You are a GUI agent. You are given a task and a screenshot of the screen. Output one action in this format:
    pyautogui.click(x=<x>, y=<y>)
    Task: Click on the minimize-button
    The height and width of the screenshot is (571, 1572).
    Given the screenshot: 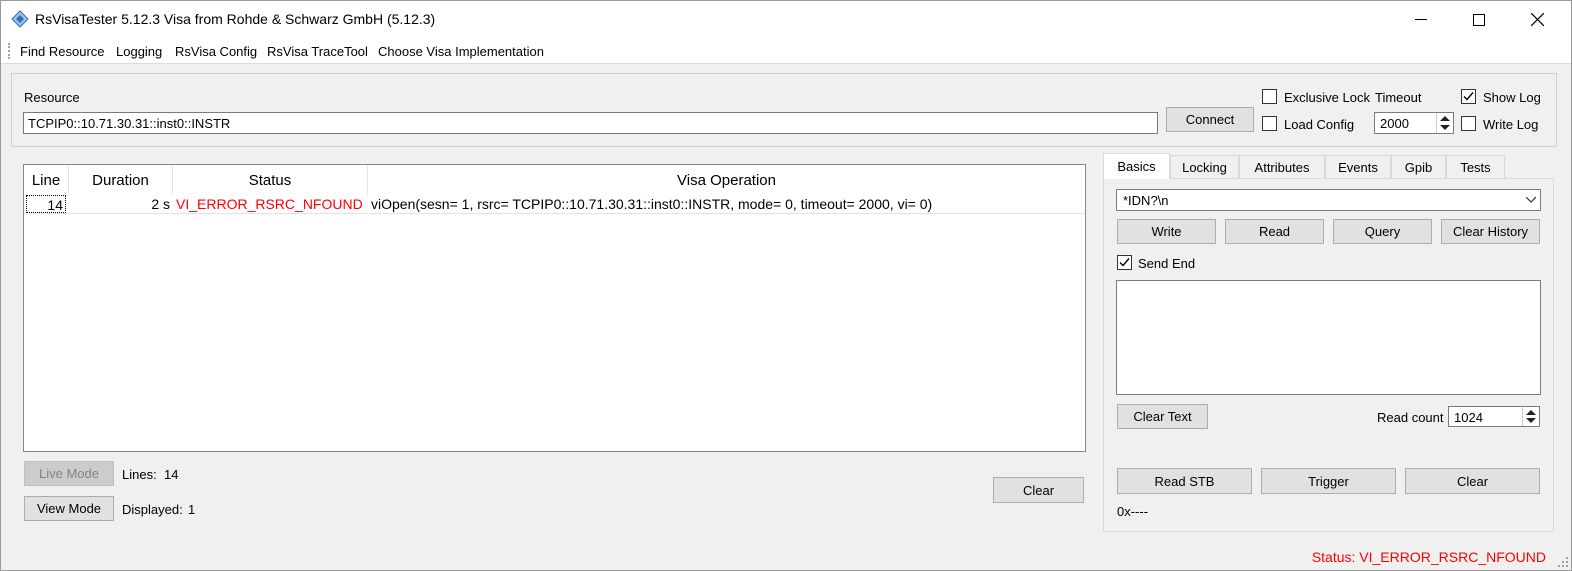 What is the action you would take?
    pyautogui.click(x=1421, y=19)
    